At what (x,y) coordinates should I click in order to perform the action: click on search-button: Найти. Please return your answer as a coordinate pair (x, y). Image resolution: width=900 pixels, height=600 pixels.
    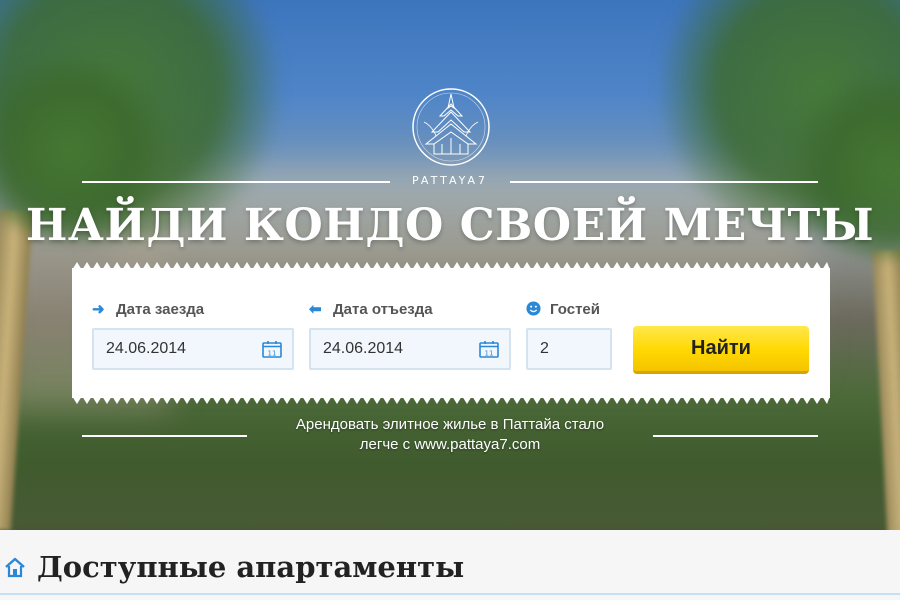
    Looking at the image, I should click on (721, 350).